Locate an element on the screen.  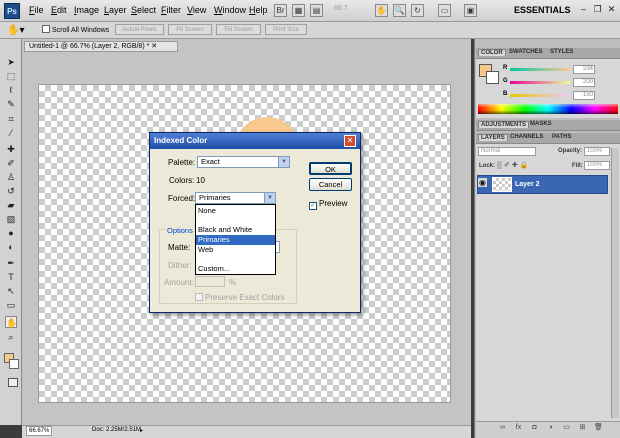
tab-adjustments: ADJUSTMENTS is located at coordinates (504, 124).